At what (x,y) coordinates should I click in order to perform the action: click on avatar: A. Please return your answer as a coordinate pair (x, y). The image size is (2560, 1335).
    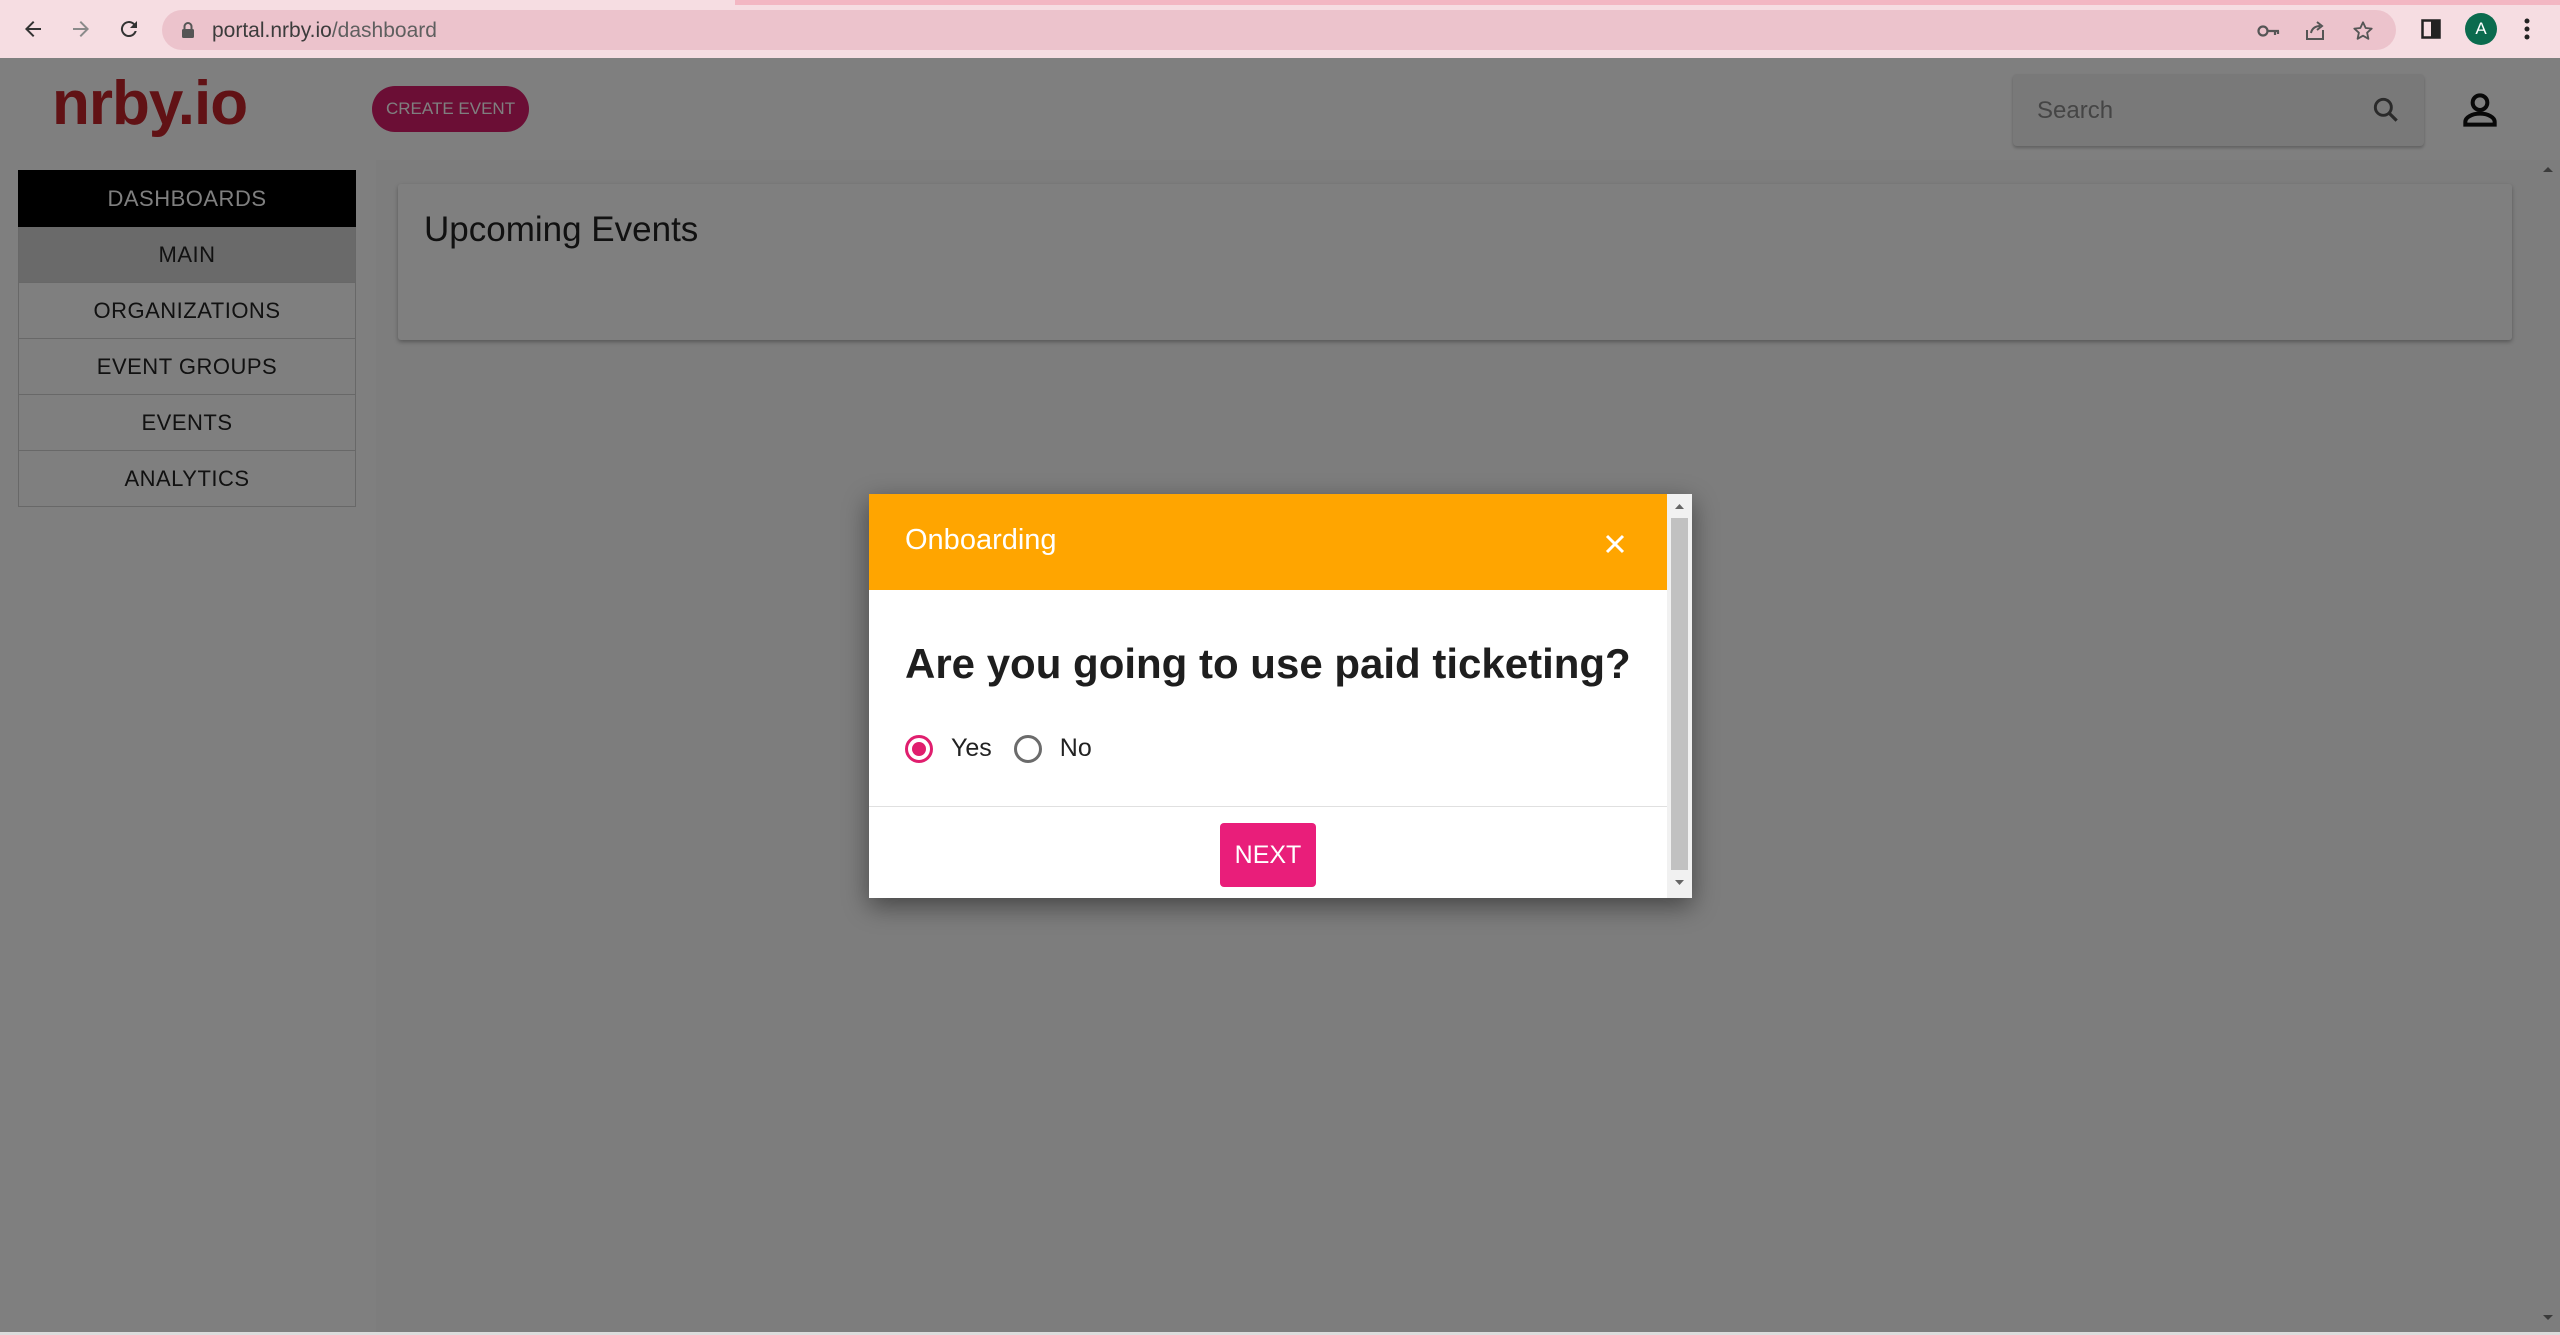
    Looking at the image, I should click on (2481, 29).